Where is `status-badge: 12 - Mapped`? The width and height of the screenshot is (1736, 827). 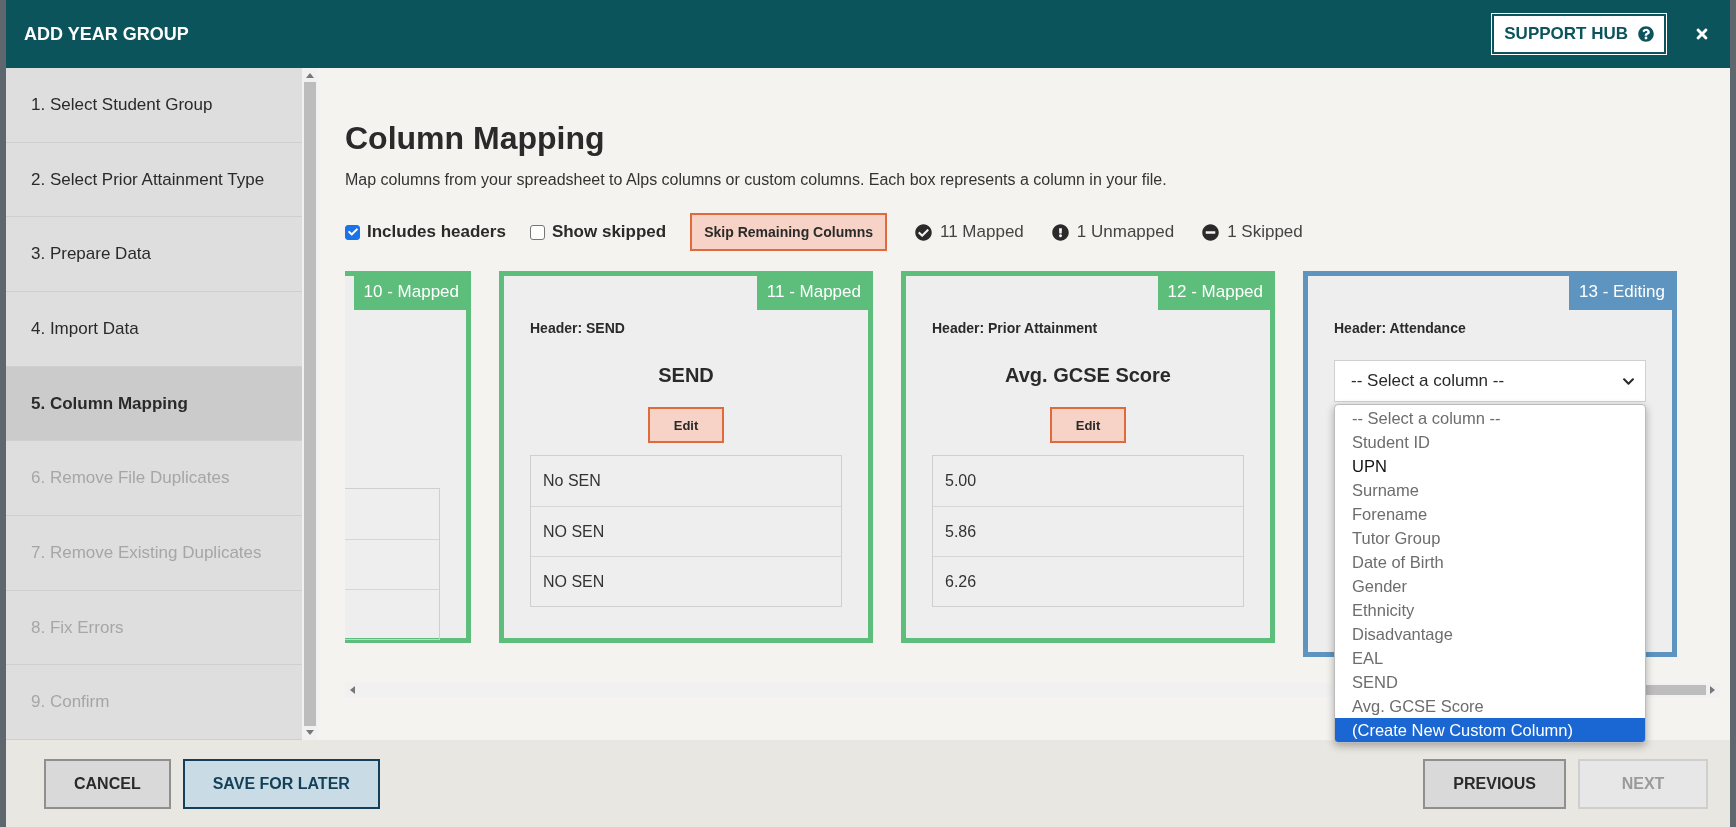 status-badge: 12 - Mapped is located at coordinates (1214, 292).